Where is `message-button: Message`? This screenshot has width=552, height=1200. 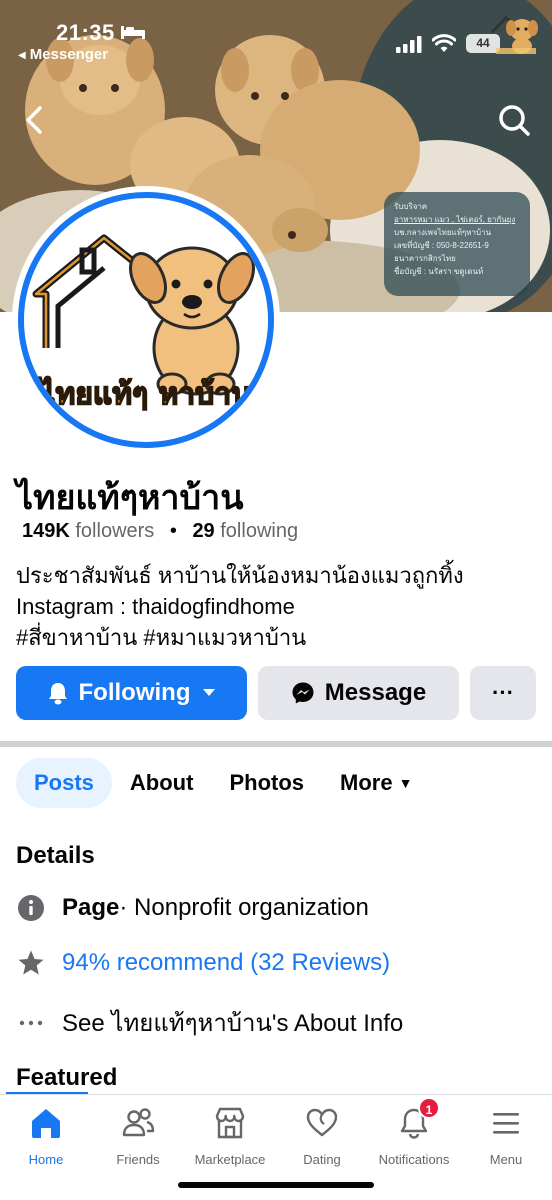
message-button: Message is located at coordinates (358, 693).